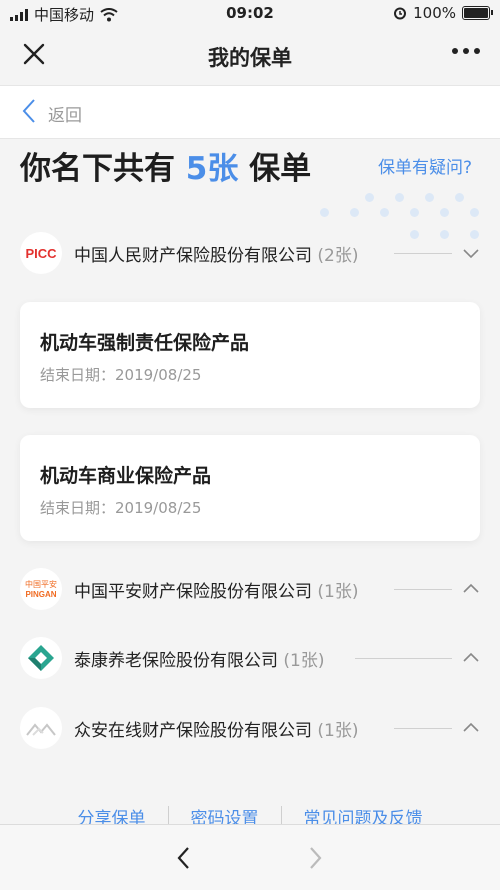 The width and height of the screenshot is (500, 890). What do you see at coordinates (250, 355) in the screenshot?
I see `policy-card: 机动车强制责任保险产品 结束日期：2019/08/25` at bounding box center [250, 355].